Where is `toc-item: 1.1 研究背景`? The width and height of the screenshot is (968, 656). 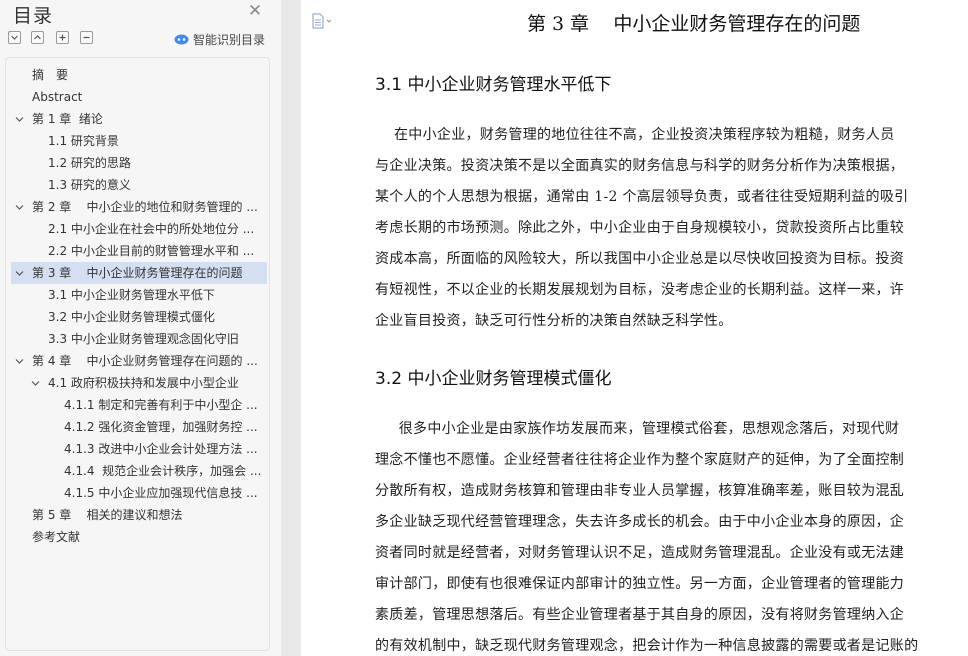 toc-item: 1.1 研究背景 is located at coordinates (139, 141).